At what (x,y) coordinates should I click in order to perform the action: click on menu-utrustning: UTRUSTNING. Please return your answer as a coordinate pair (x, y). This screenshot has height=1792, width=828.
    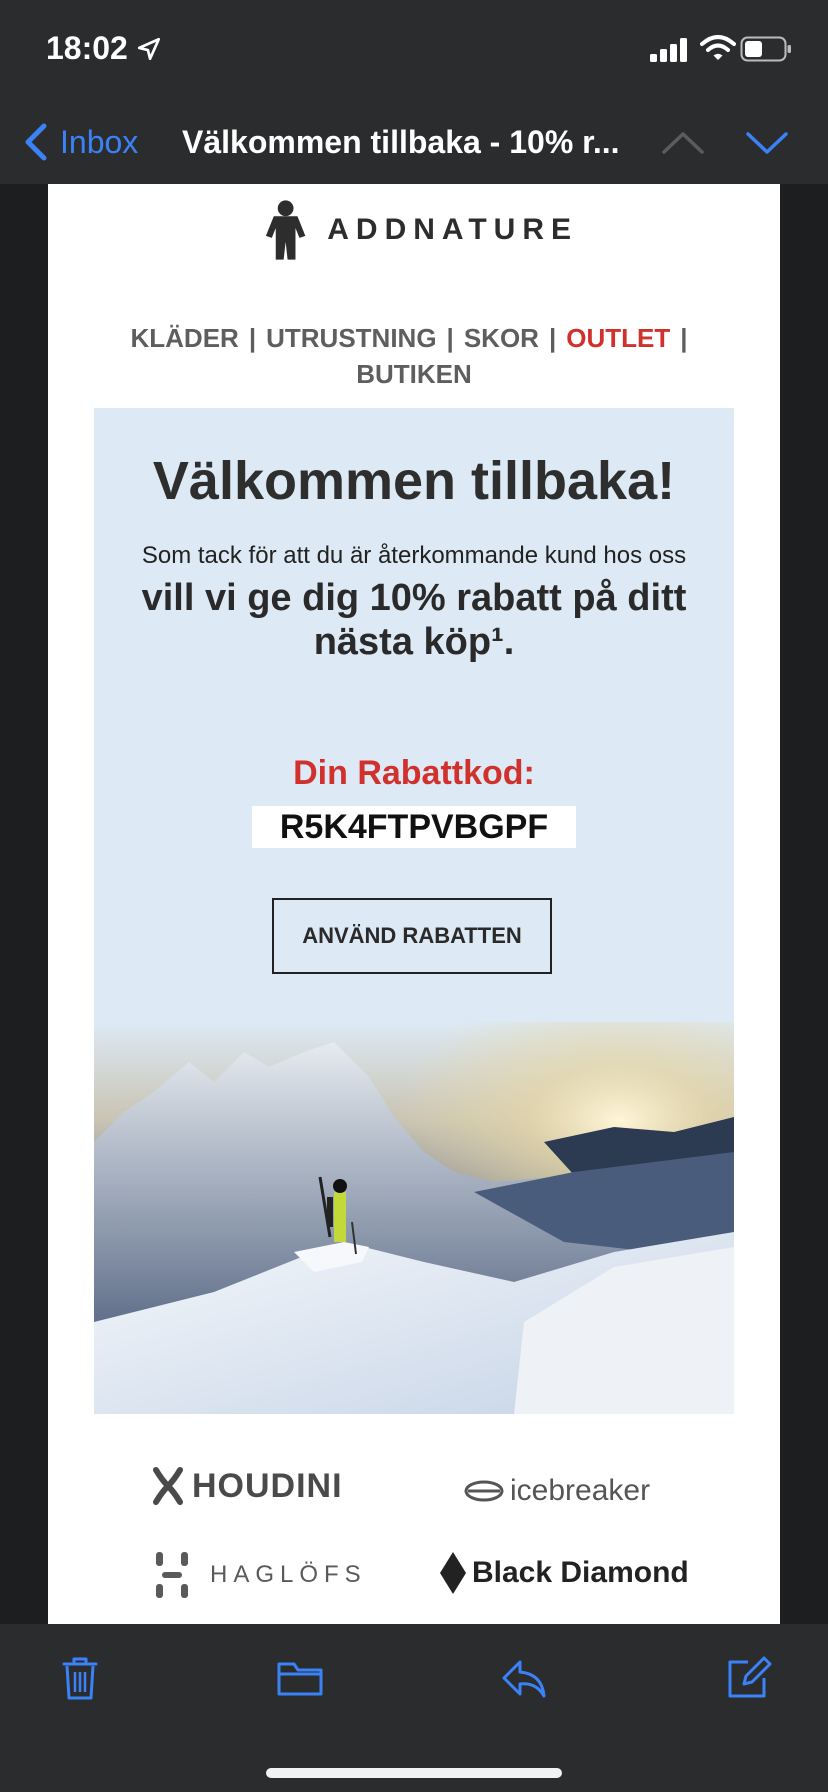
    Looking at the image, I should click on (351, 338).